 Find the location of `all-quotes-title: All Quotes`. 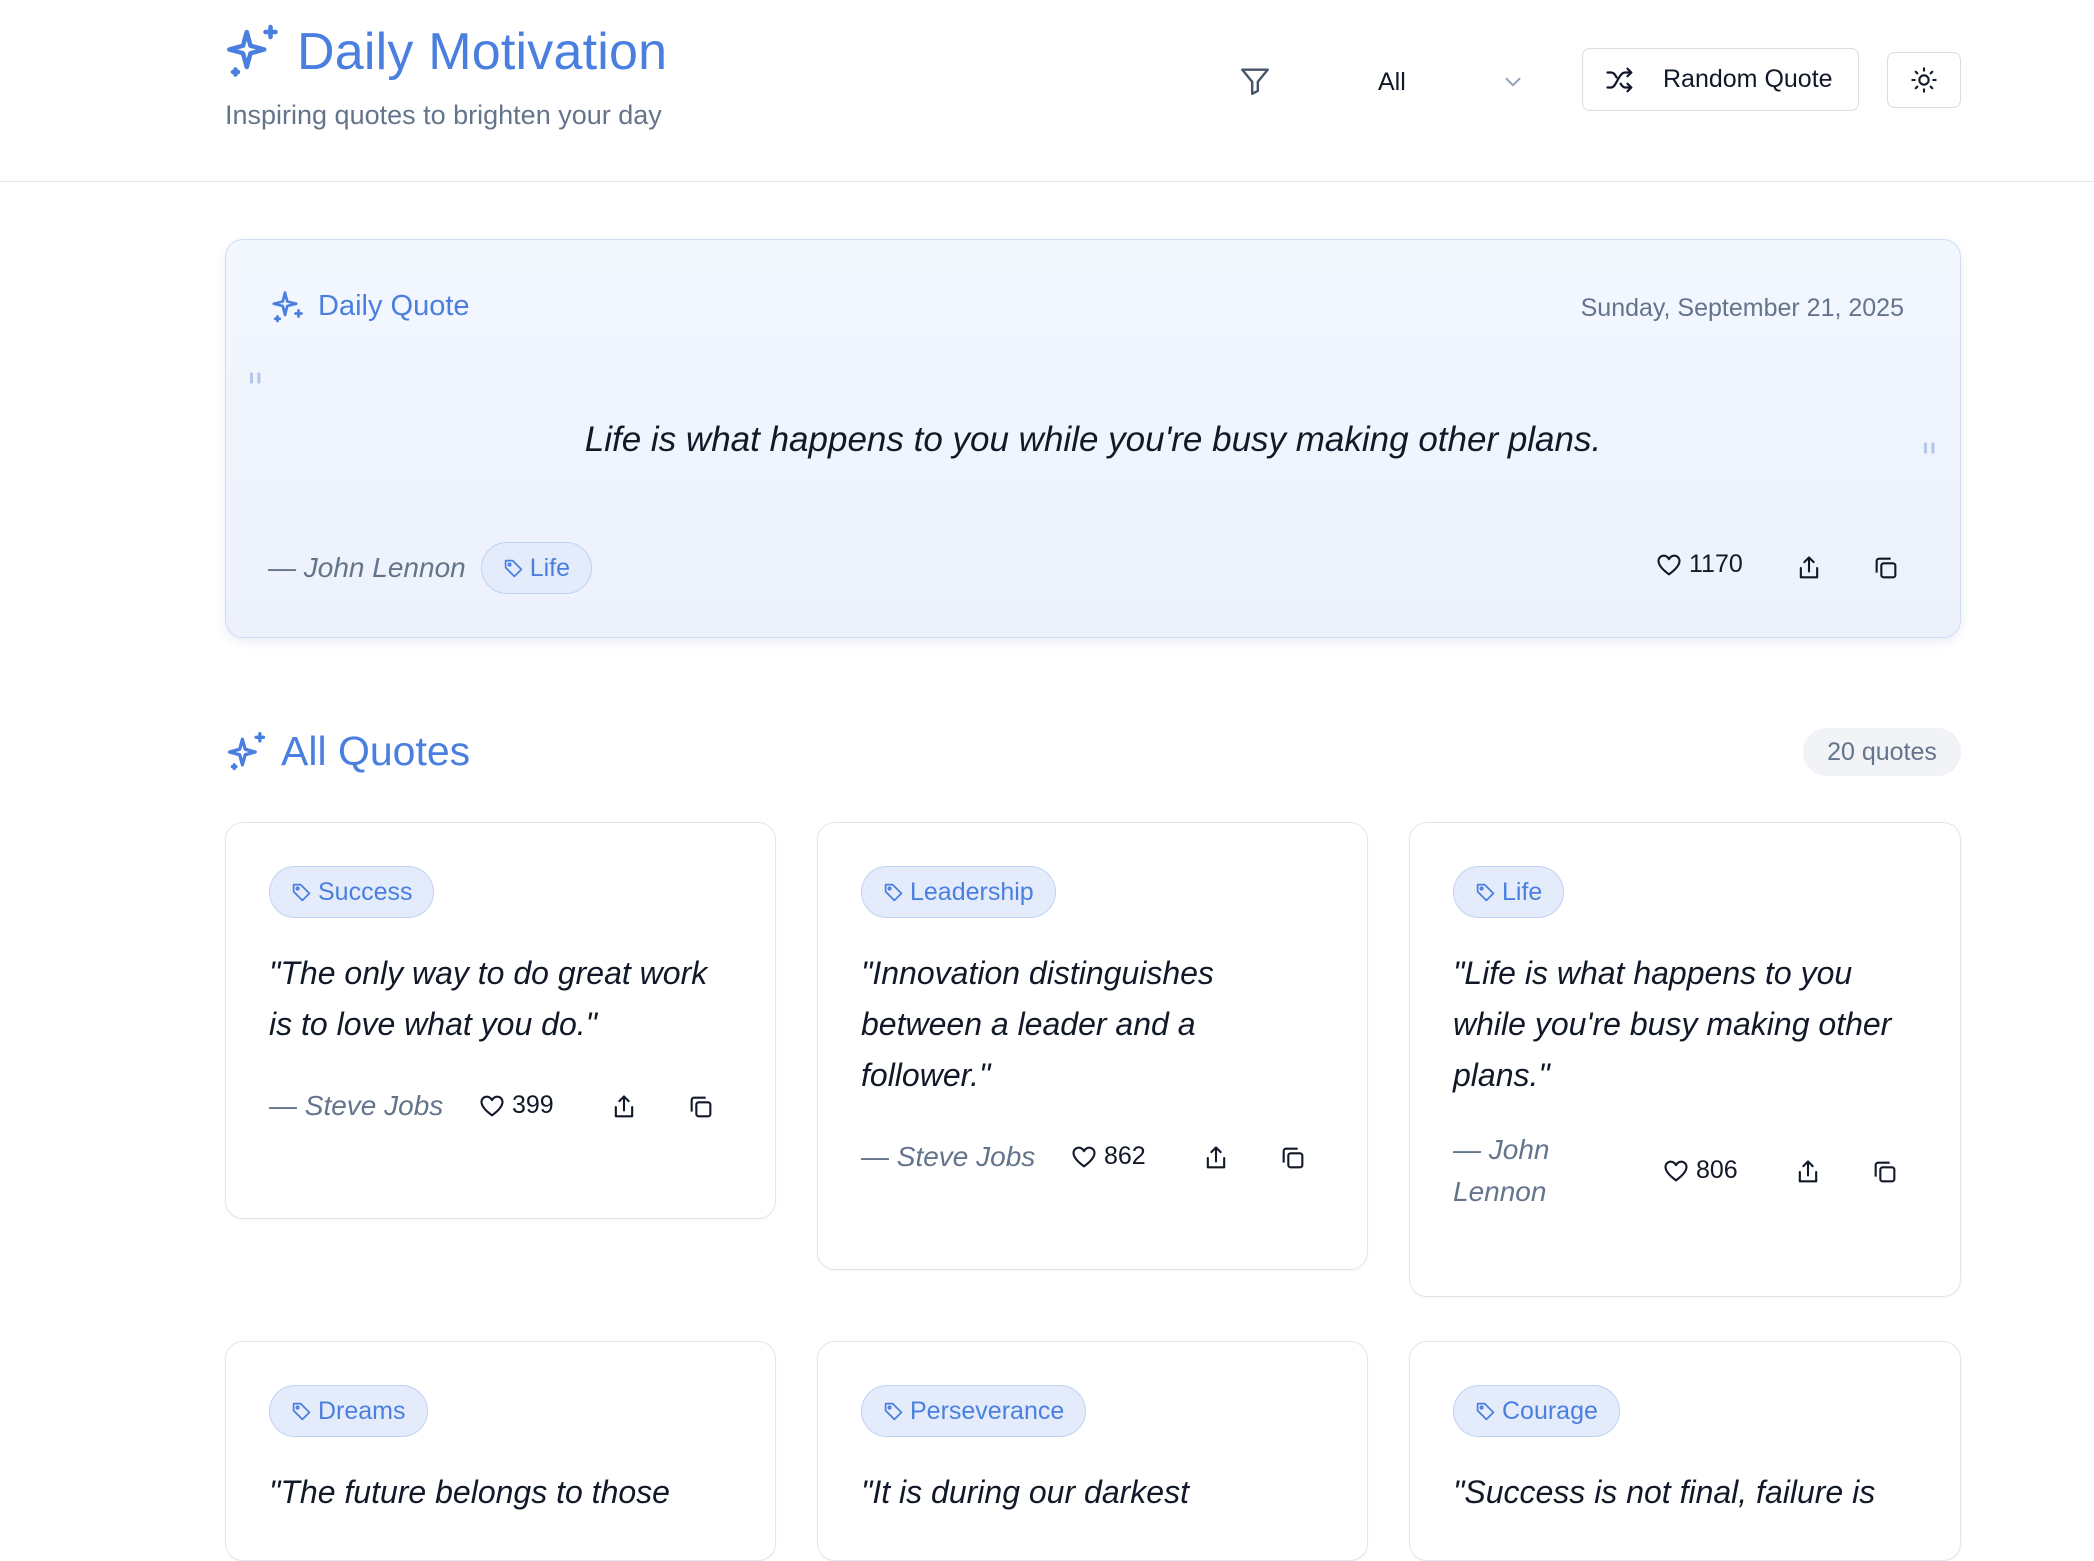

all-quotes-title: All Quotes is located at coordinates (376, 751).